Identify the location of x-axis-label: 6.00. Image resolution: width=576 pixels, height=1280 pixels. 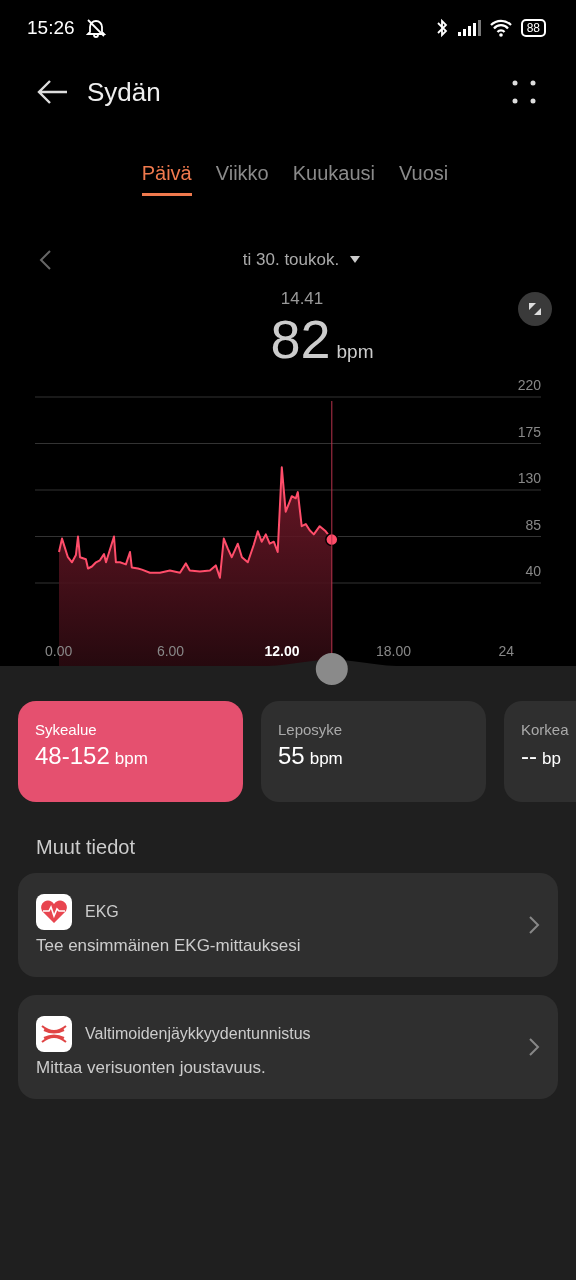
(170, 651).